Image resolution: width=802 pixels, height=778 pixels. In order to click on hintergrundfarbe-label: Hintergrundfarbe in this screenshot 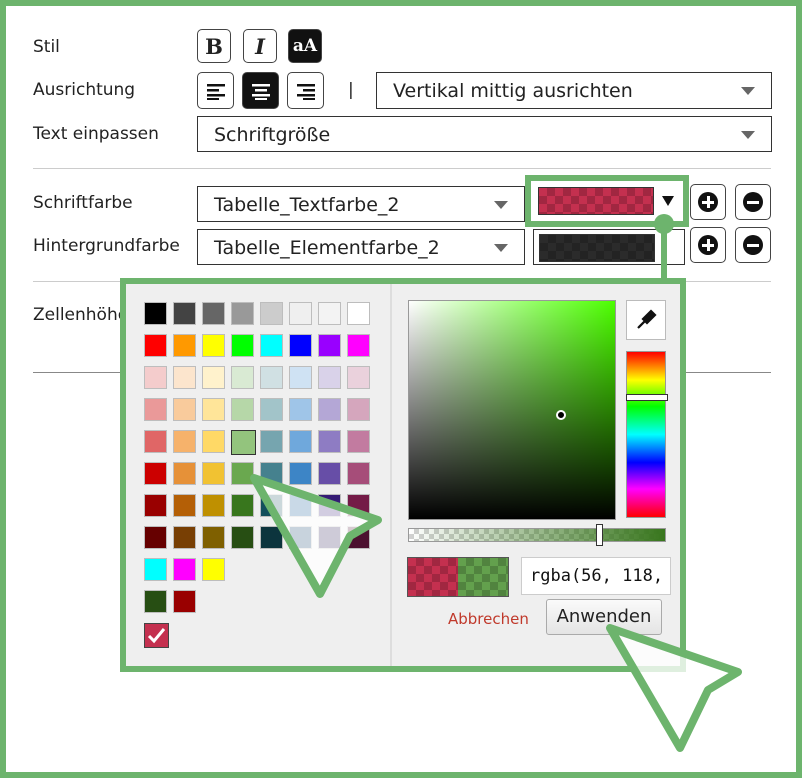, I will do `click(106, 246)`.